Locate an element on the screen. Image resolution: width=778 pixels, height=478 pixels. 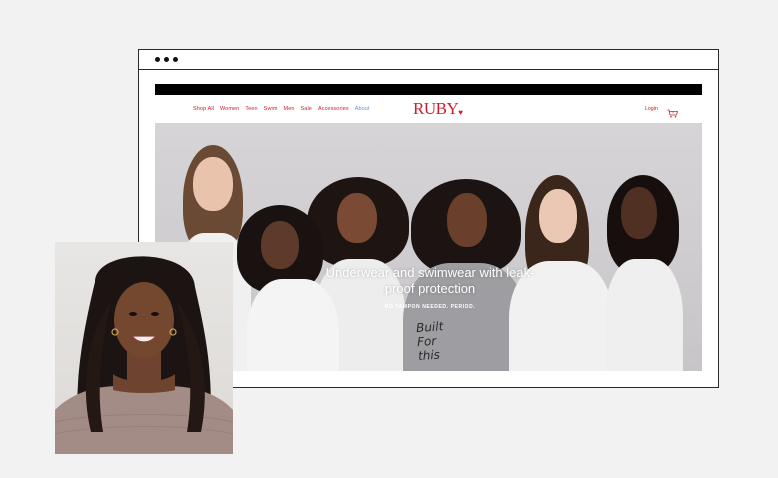
heart-icon: ♥ is located at coordinates (460, 112).